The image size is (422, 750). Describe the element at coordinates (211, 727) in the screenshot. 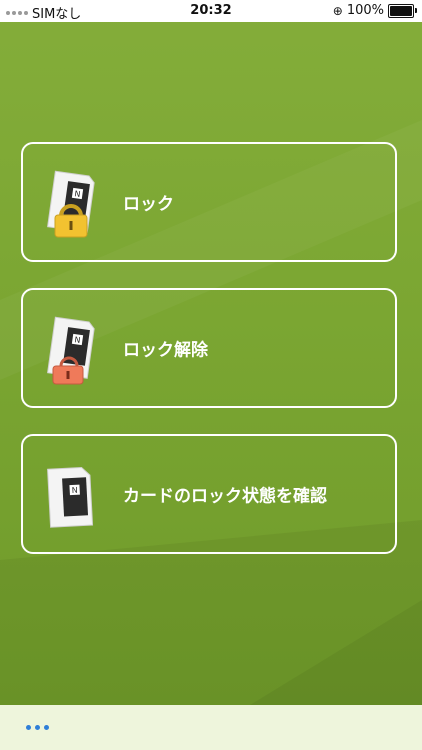

I see `bottom-bar` at that location.